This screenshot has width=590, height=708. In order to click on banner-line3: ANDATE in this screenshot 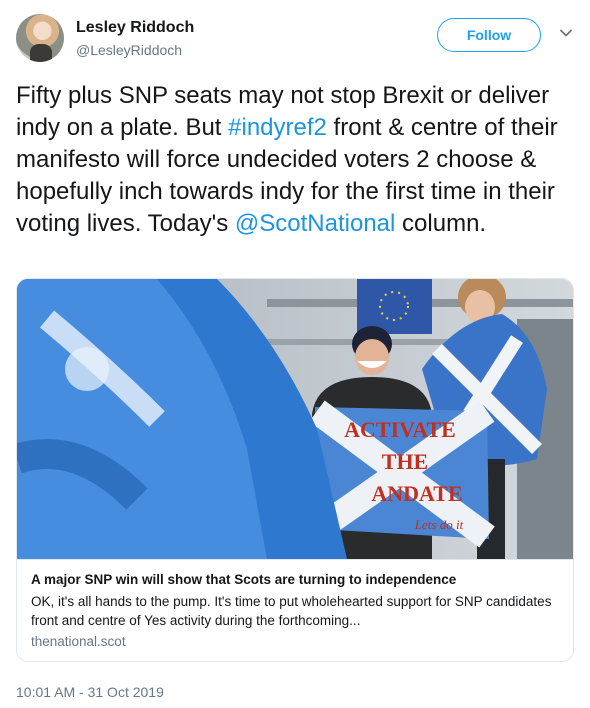, I will do `click(416, 493)`.